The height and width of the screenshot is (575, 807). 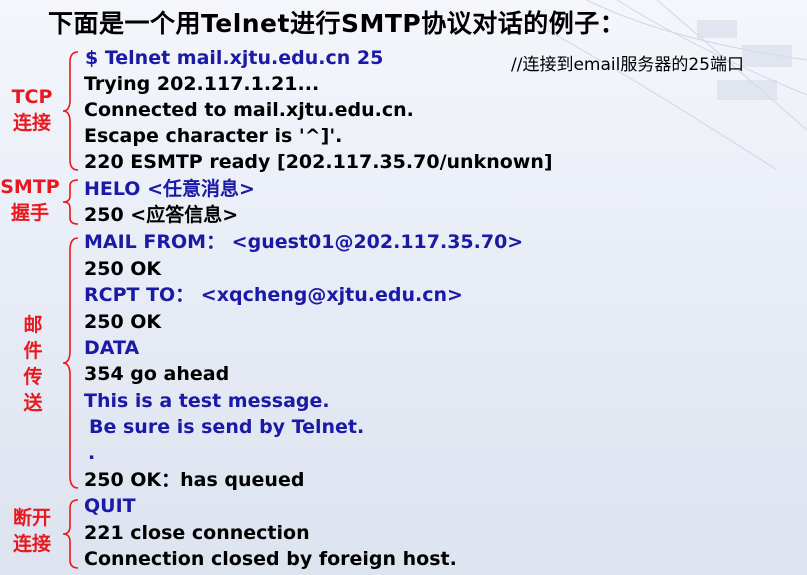 What do you see at coordinates (337, 23) in the screenshot?
I see `page-title: 下面是一个用Telnet进行SMTP协议对话的例子：` at bounding box center [337, 23].